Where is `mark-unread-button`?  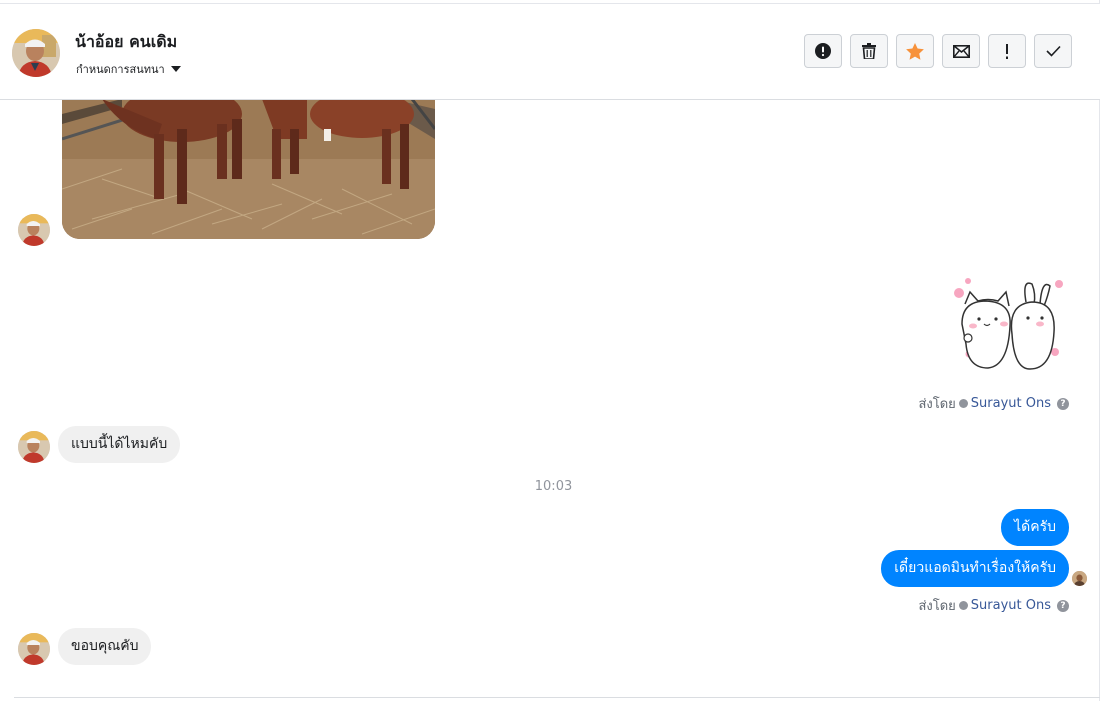 mark-unread-button is located at coordinates (961, 51).